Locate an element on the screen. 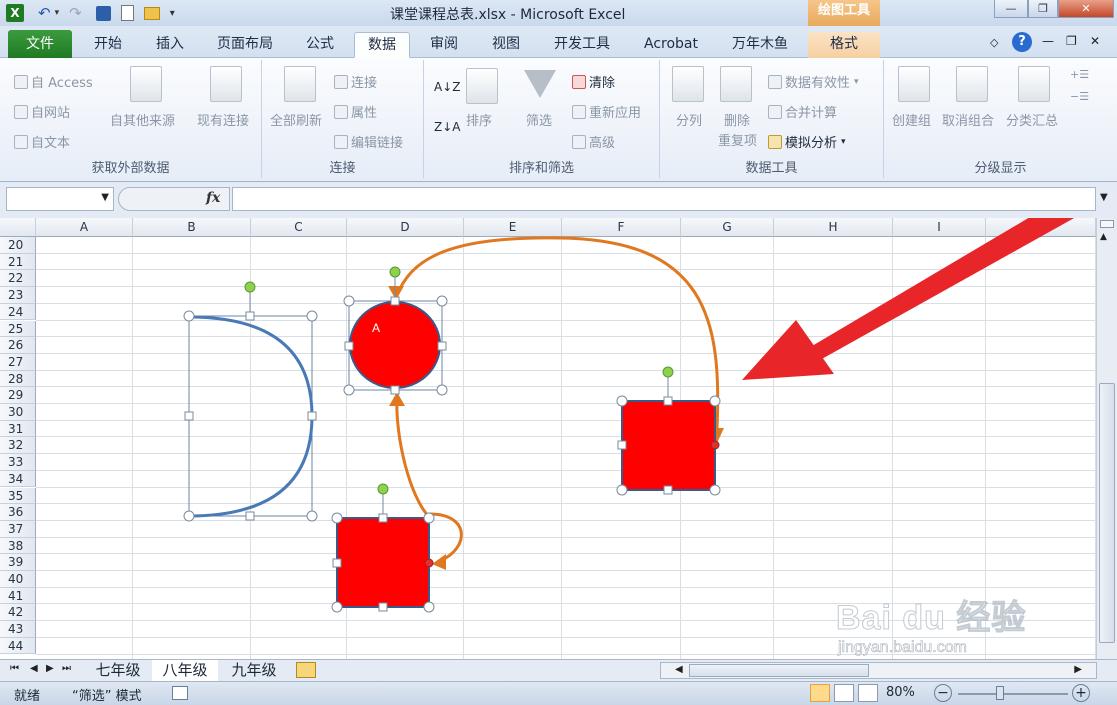 This screenshot has width=1117, height=705. show-detail-icon: +☰ is located at coordinates (1079, 74).